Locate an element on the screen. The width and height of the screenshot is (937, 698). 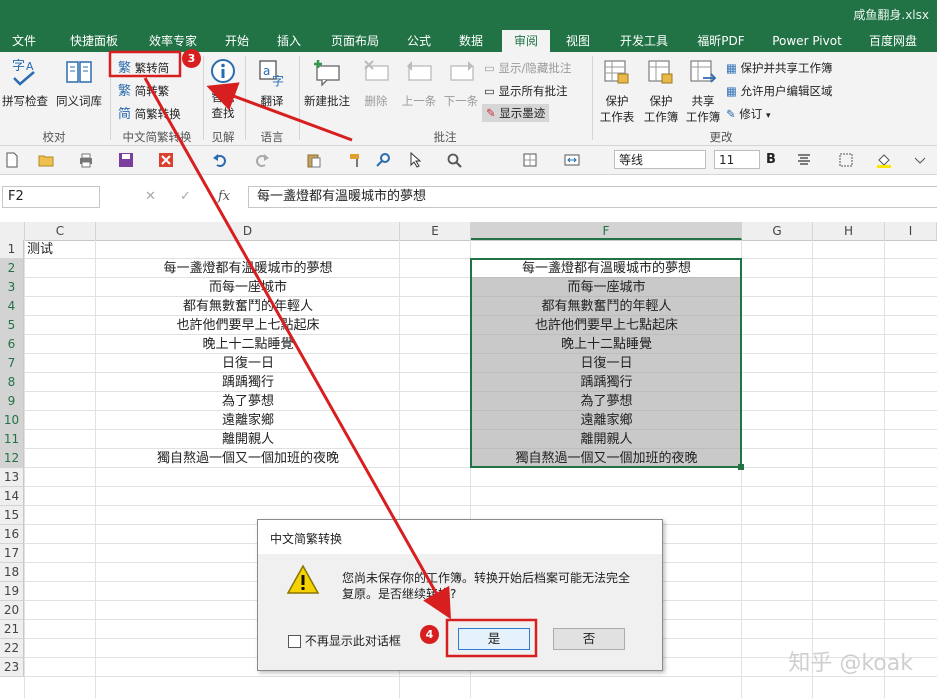
watermark: 知乎 @koak is located at coordinates (850, 663).